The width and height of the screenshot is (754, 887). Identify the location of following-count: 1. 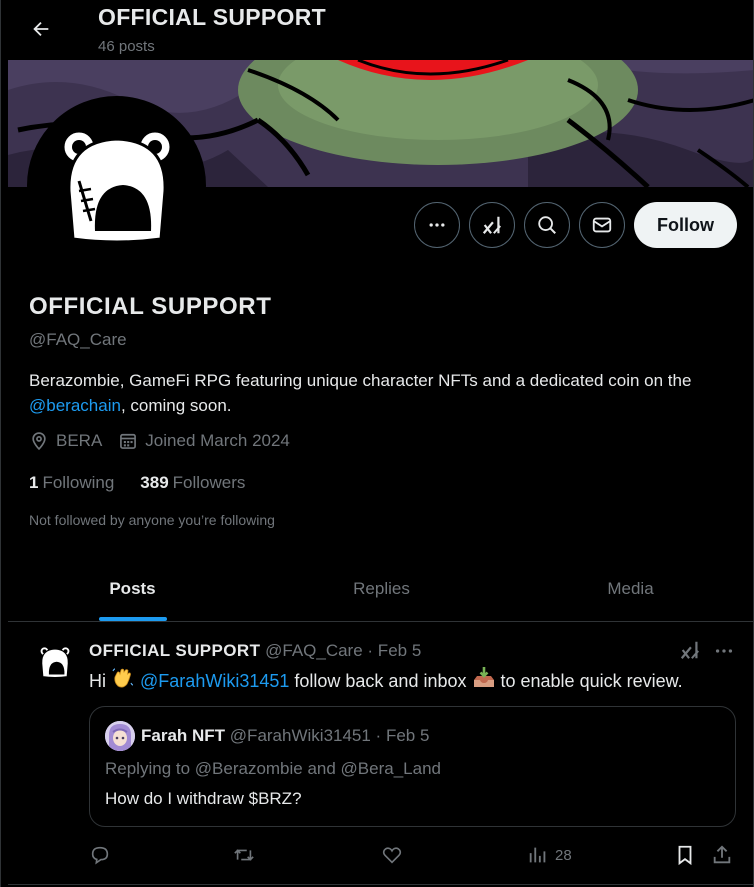
(34, 482).